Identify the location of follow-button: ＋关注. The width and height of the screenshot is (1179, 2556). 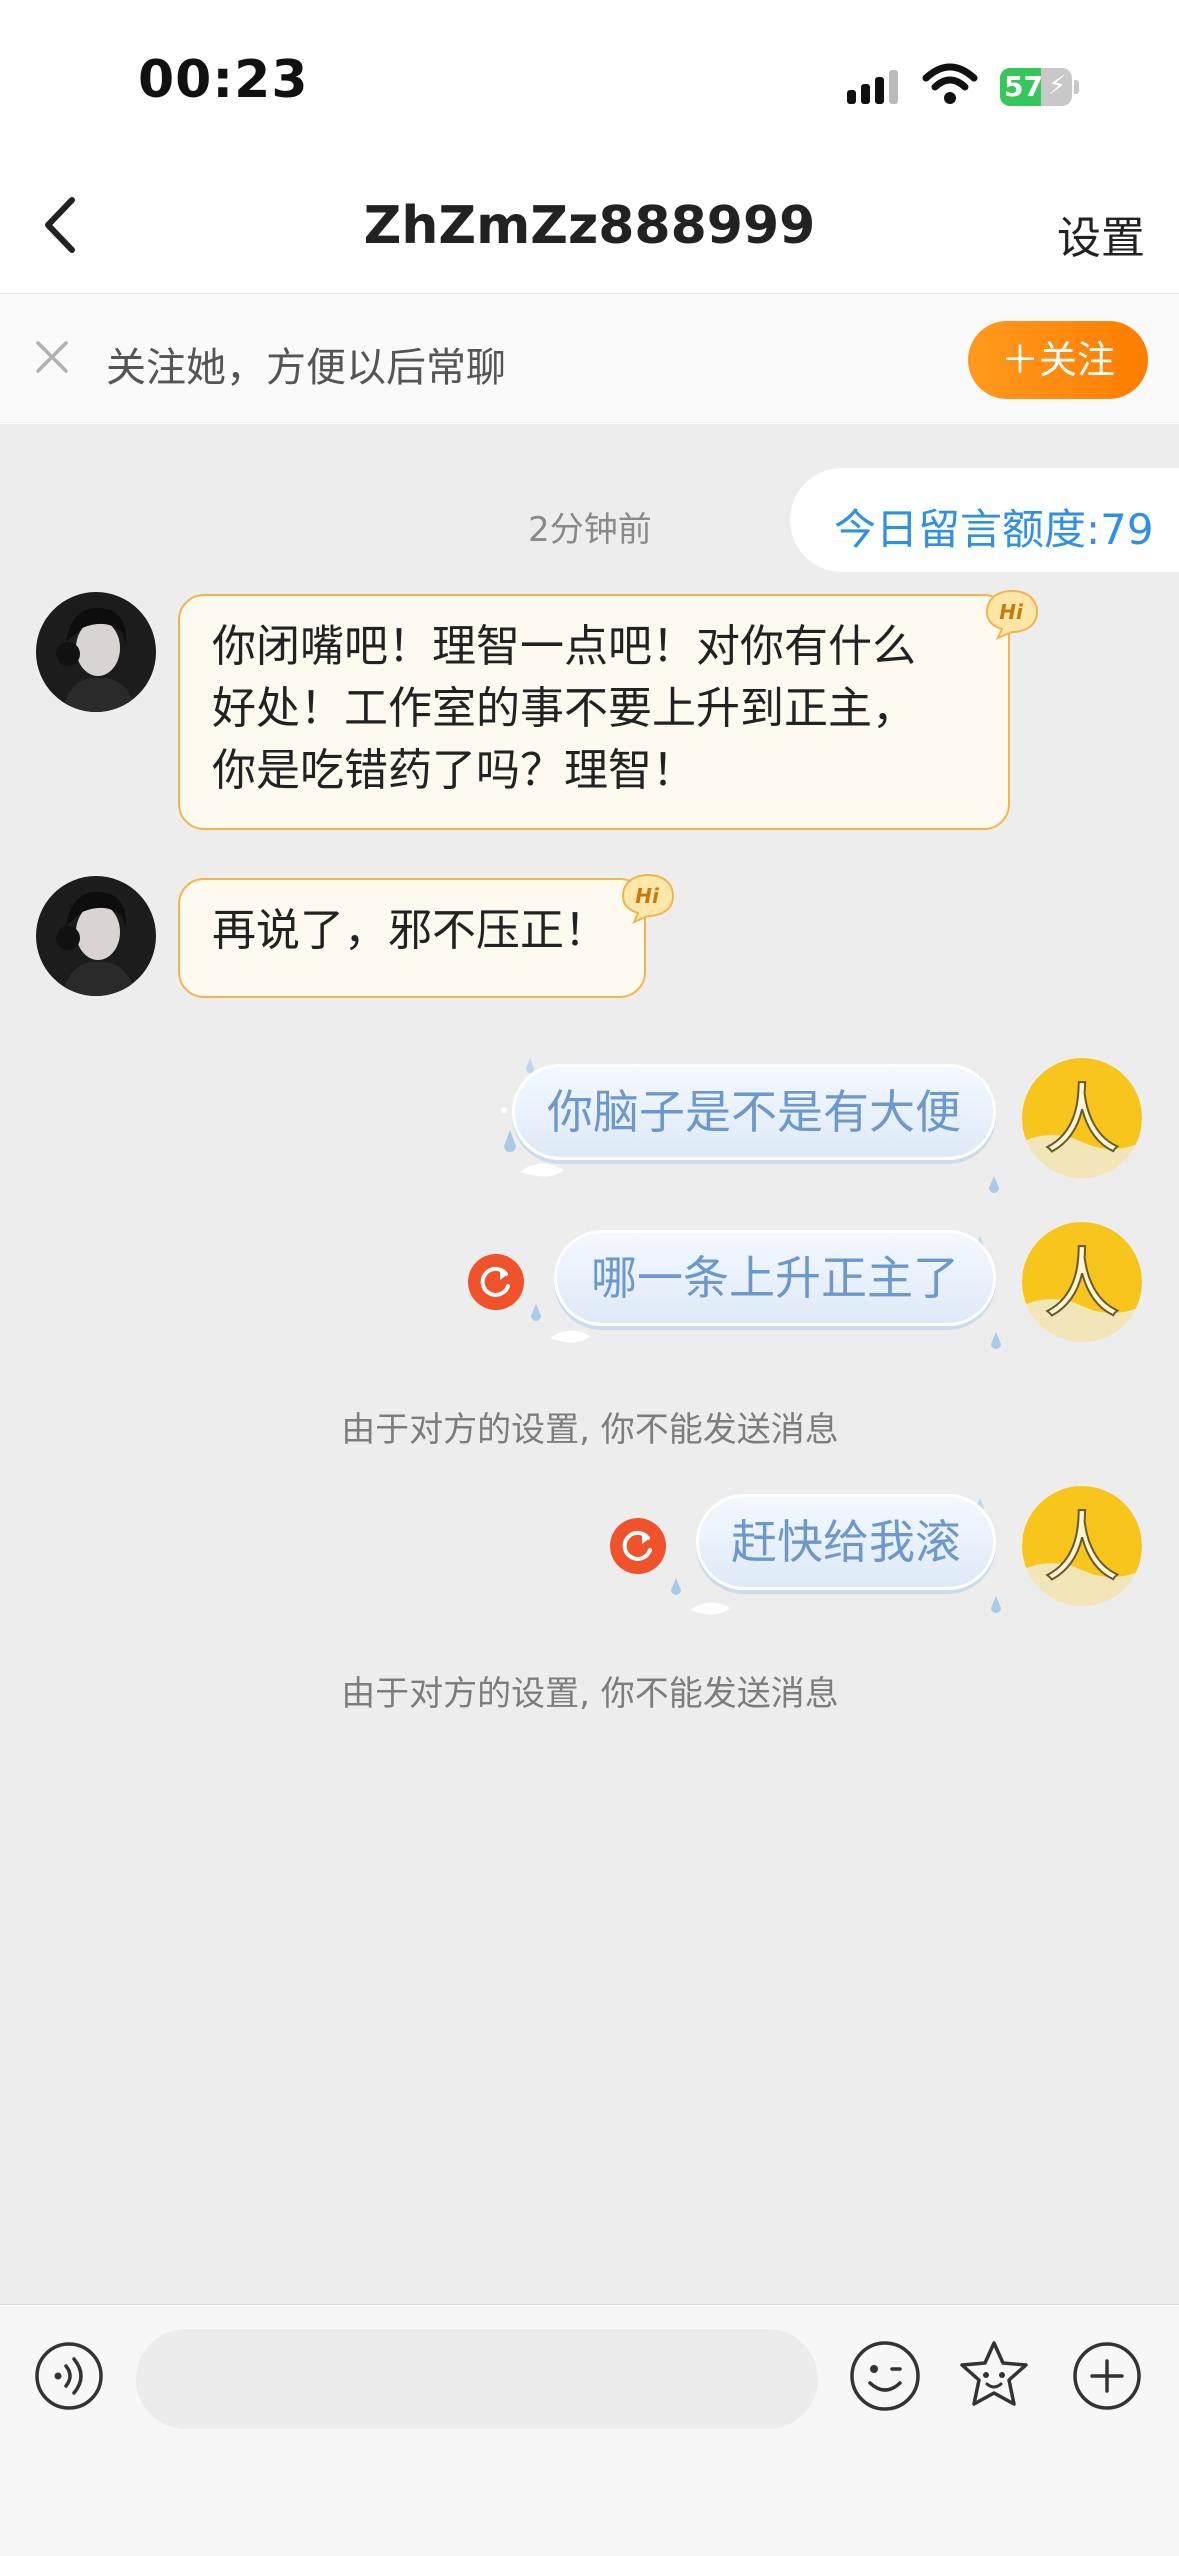
(1058, 360).